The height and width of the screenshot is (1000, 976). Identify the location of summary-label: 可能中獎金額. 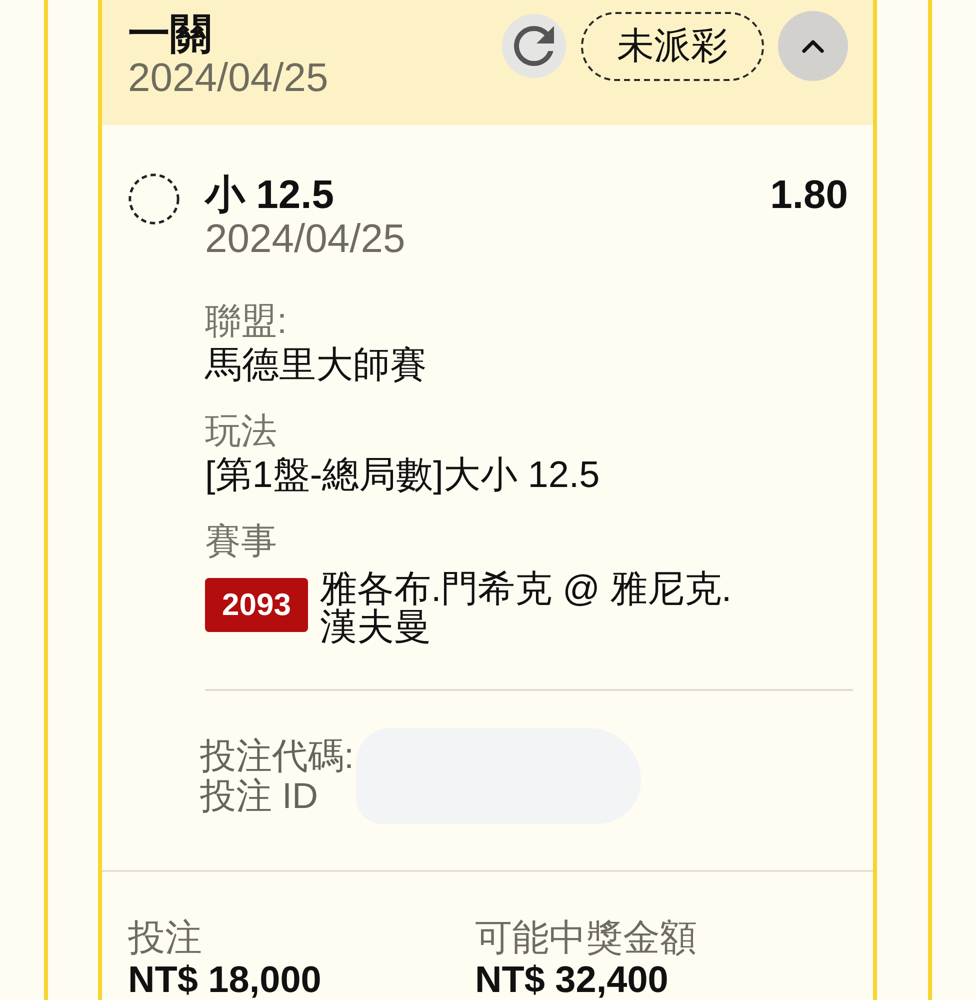
(586, 938).